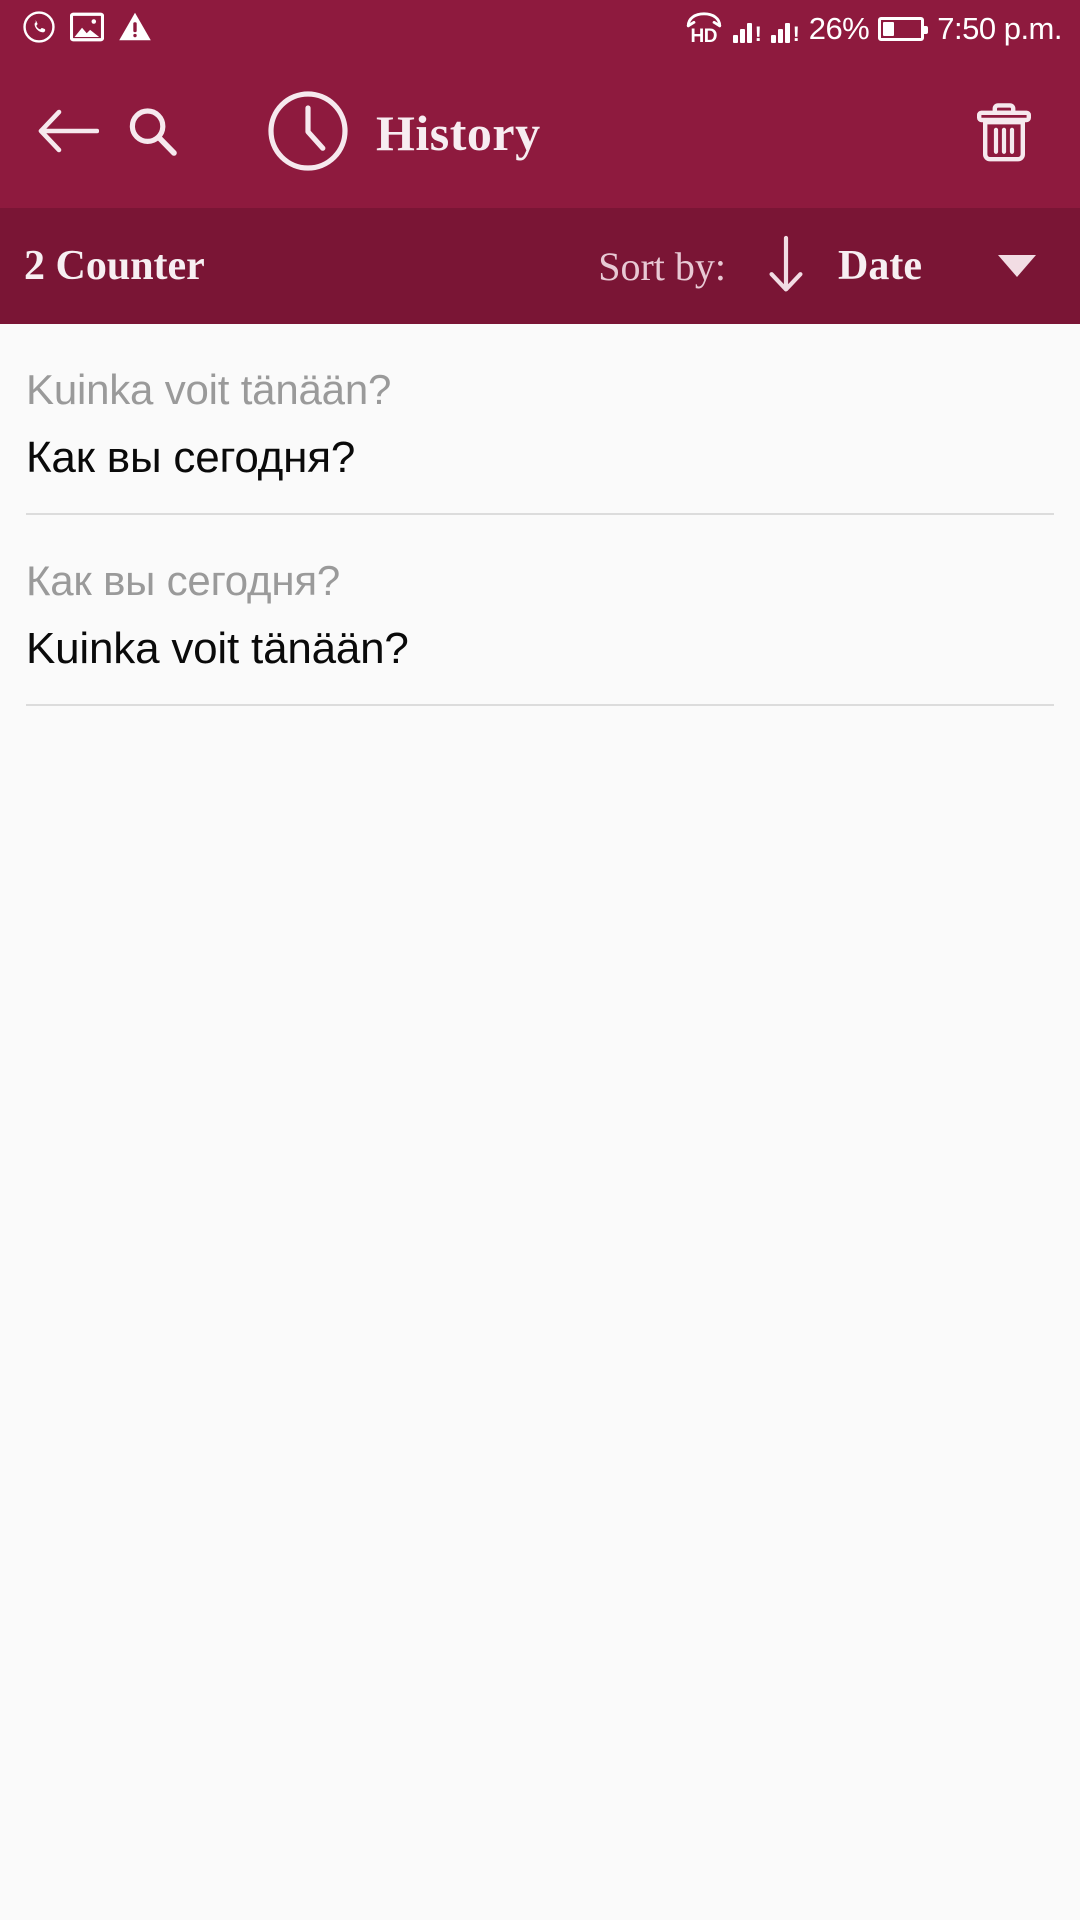 Image resolution: width=1080 pixels, height=1920 pixels. I want to click on trash-icon, so click(1004, 133).